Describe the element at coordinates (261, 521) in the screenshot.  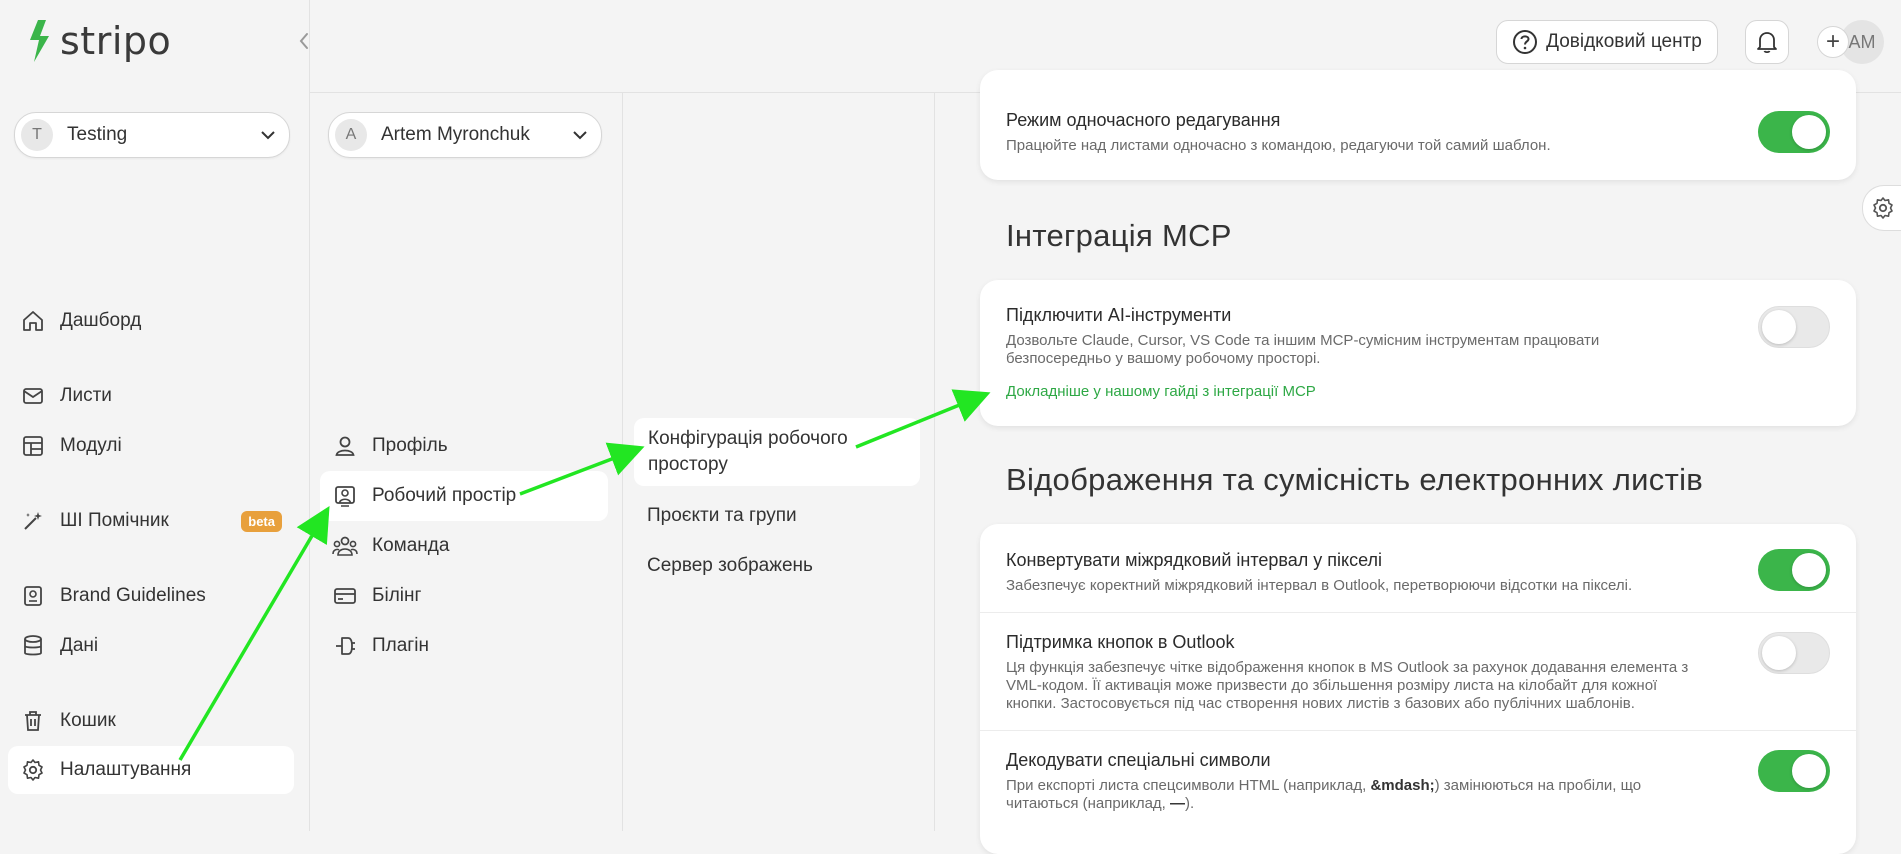
I see `beta-badge: beta` at that location.